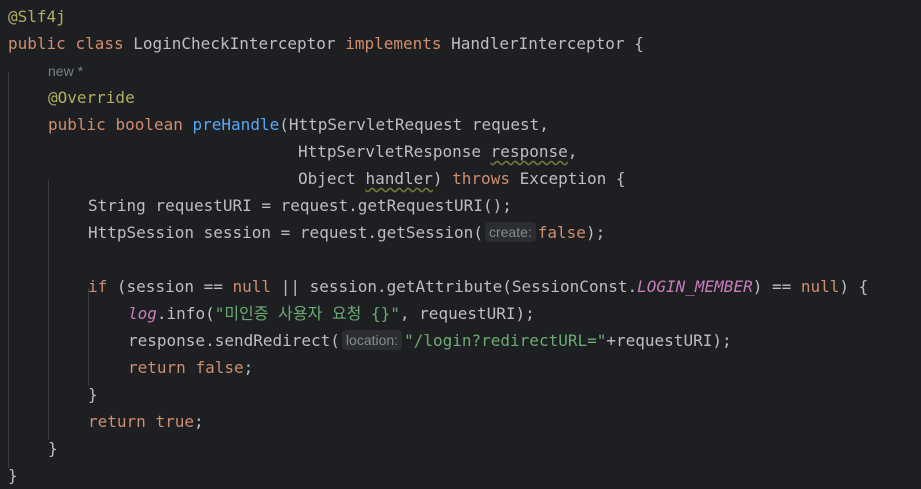 Image resolution: width=921 pixels, height=489 pixels. What do you see at coordinates (98, 286) in the screenshot?
I see `keyword-if: if` at bounding box center [98, 286].